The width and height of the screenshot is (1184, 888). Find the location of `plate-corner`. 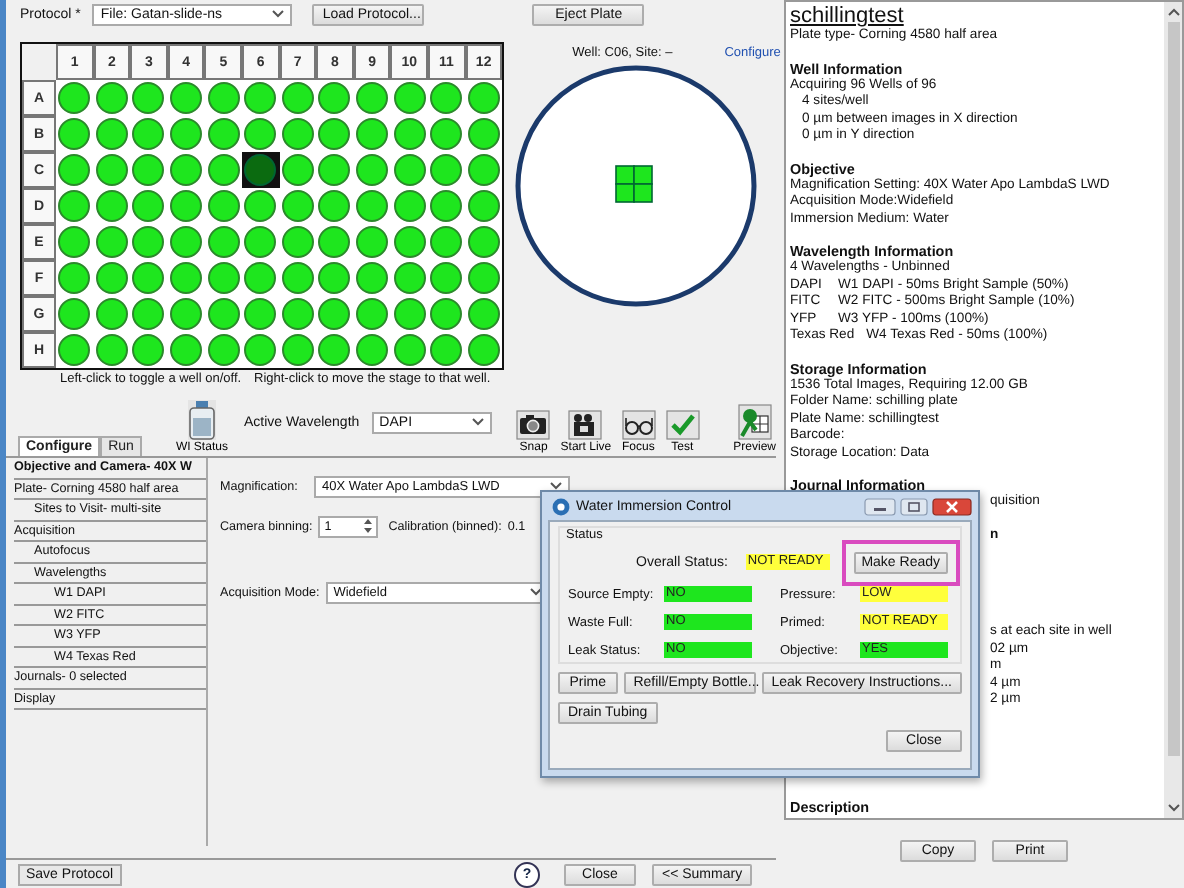

plate-corner is located at coordinates (39, 62).